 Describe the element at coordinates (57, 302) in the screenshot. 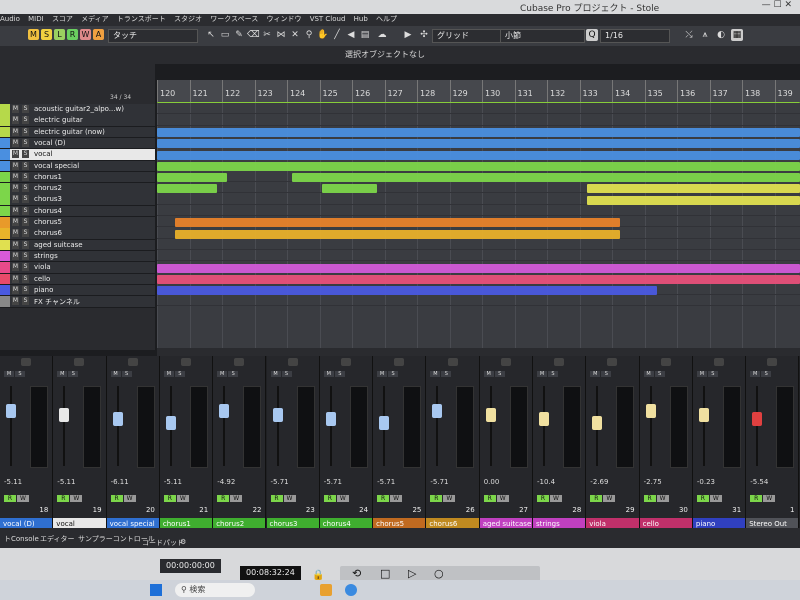

I see `track-name: FX チャンネル` at that location.